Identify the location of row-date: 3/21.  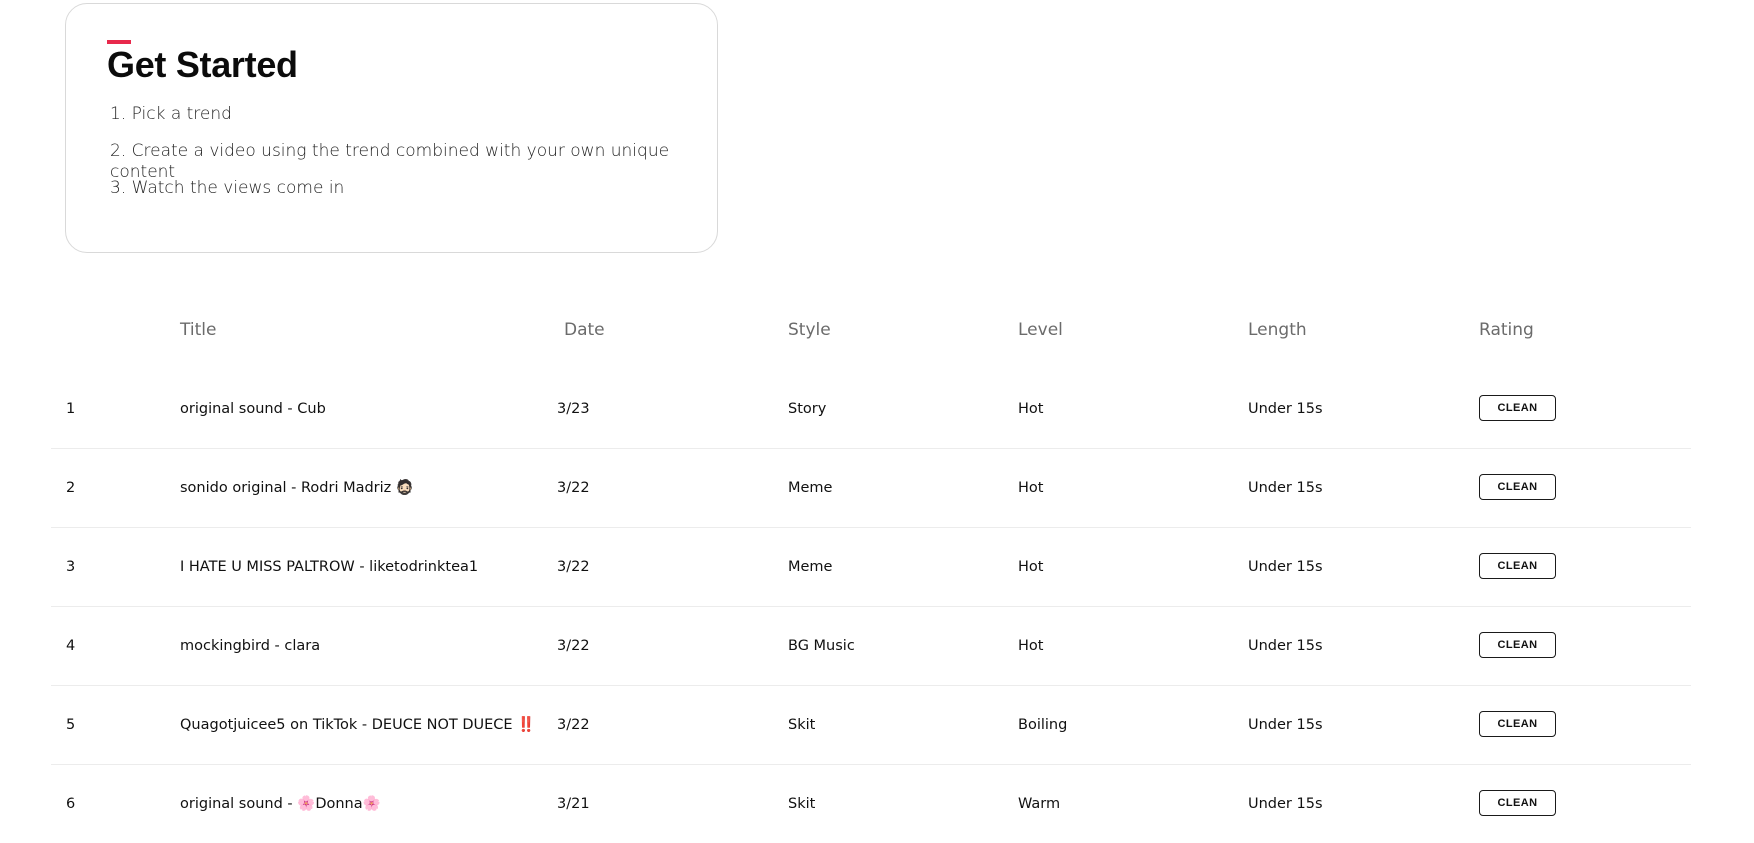
(573, 804).